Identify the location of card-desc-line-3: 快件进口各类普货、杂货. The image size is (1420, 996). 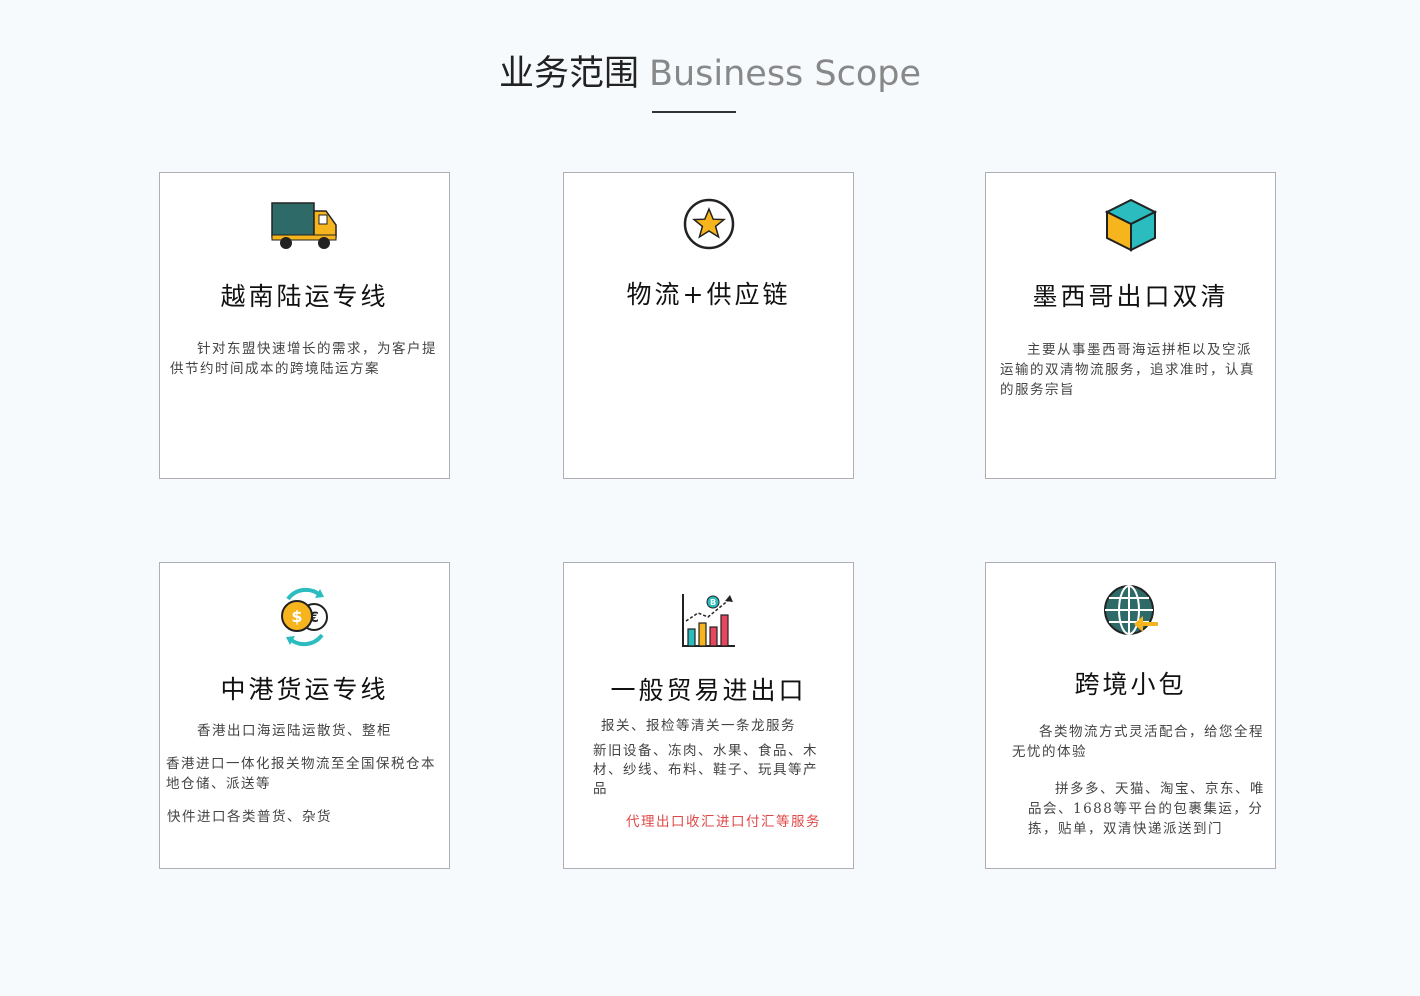
(249, 817).